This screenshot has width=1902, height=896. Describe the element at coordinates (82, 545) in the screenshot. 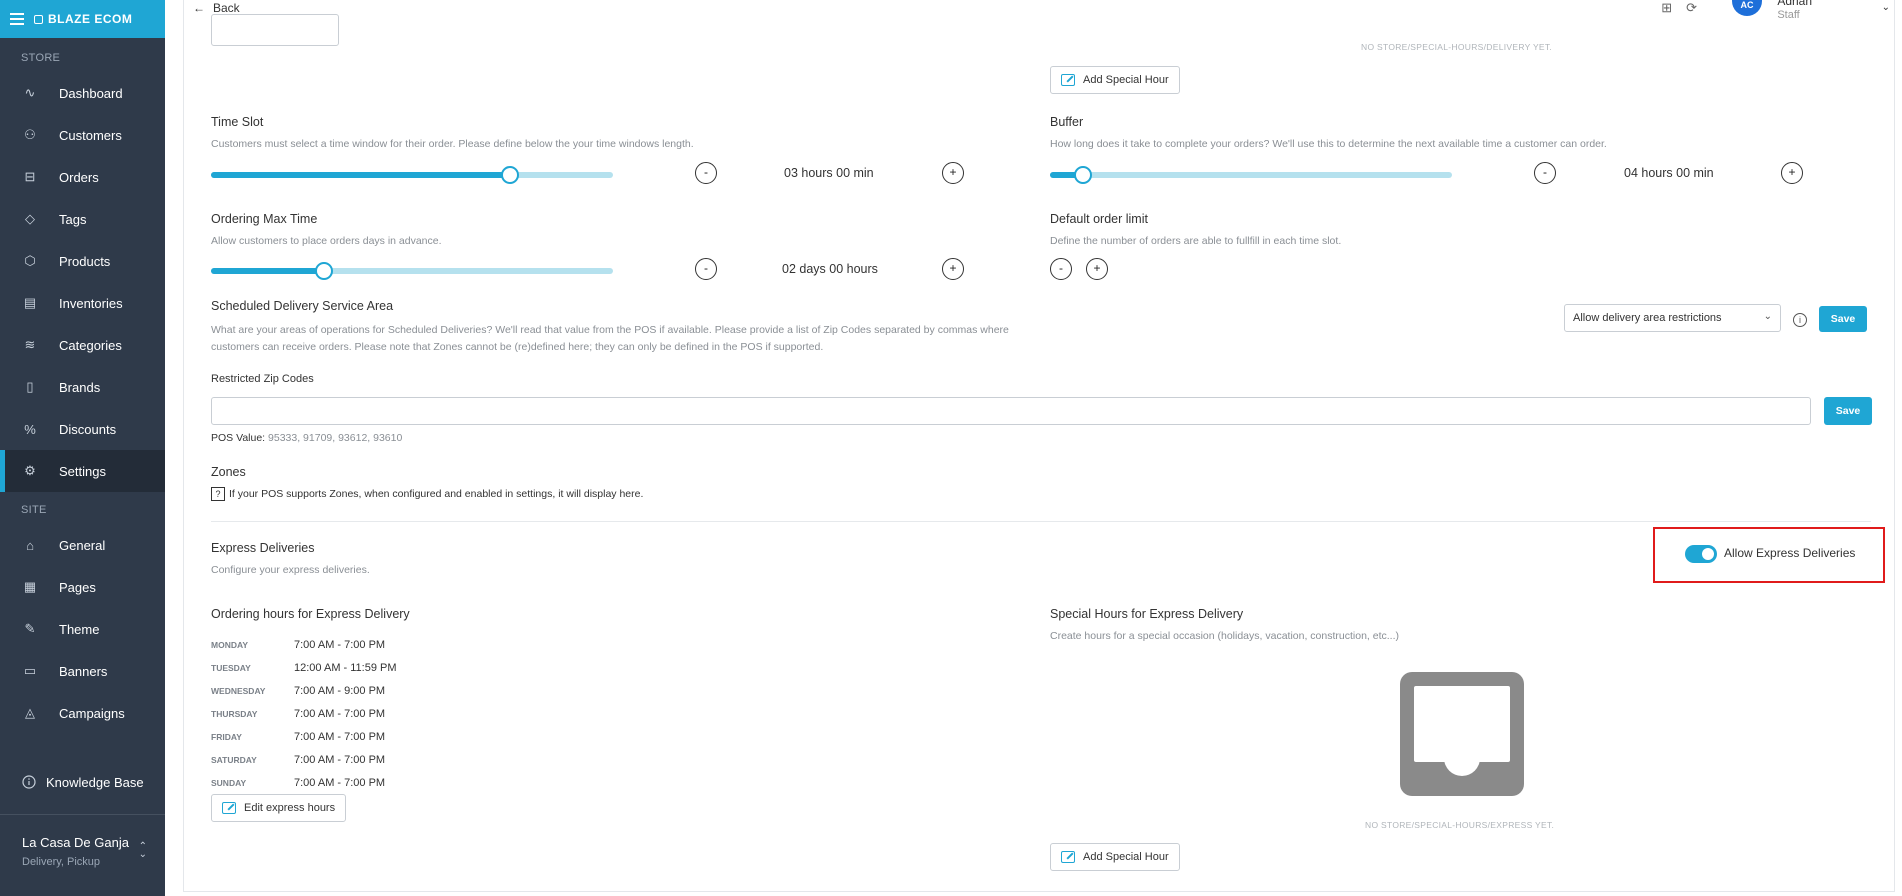

I see `sidebar-item-general: ⌂ General` at that location.